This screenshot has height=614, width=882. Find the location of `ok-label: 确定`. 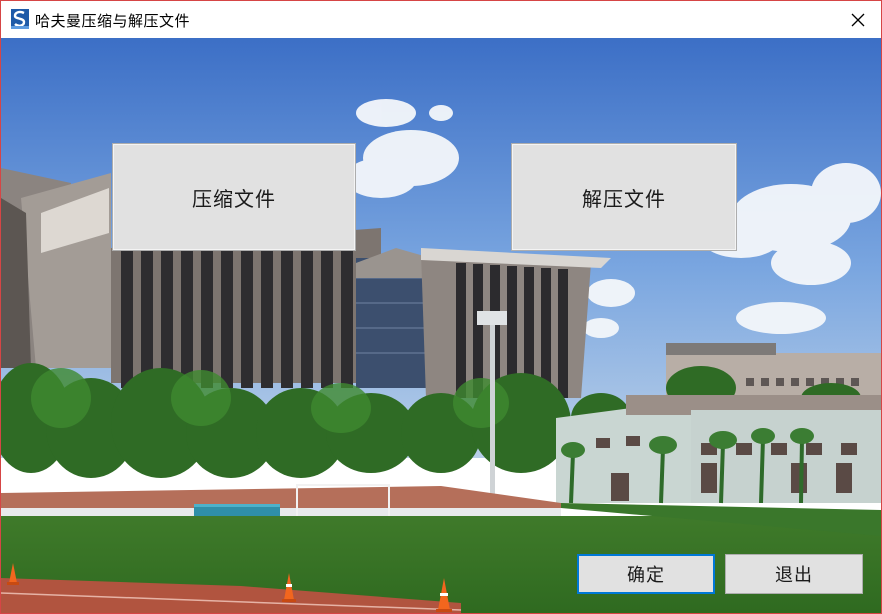

ok-label: 确定 is located at coordinates (646, 575).